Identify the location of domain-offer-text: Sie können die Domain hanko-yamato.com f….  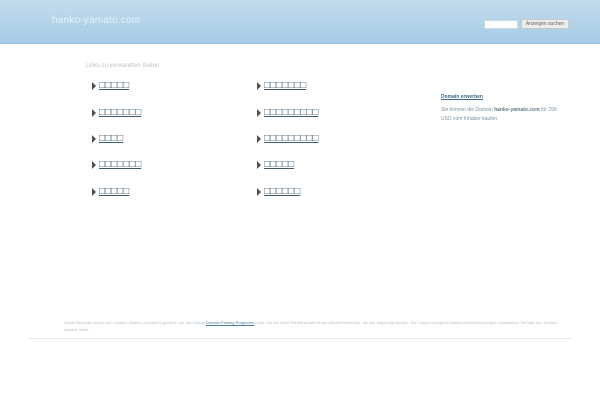
(503, 115).